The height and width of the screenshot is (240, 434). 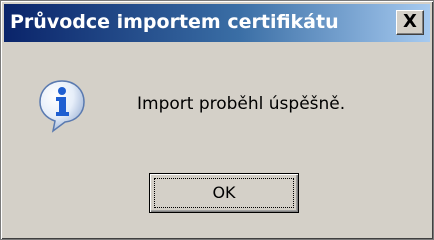 I want to click on ok-button-label: OK, so click(x=224, y=192).